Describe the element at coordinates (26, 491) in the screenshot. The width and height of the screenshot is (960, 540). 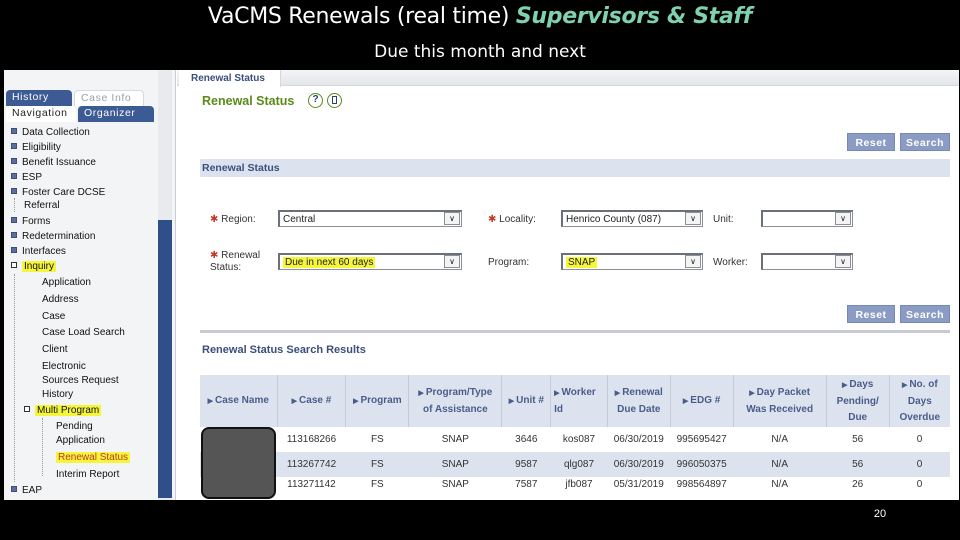
I see `nav-item-eap: EAP` at that location.